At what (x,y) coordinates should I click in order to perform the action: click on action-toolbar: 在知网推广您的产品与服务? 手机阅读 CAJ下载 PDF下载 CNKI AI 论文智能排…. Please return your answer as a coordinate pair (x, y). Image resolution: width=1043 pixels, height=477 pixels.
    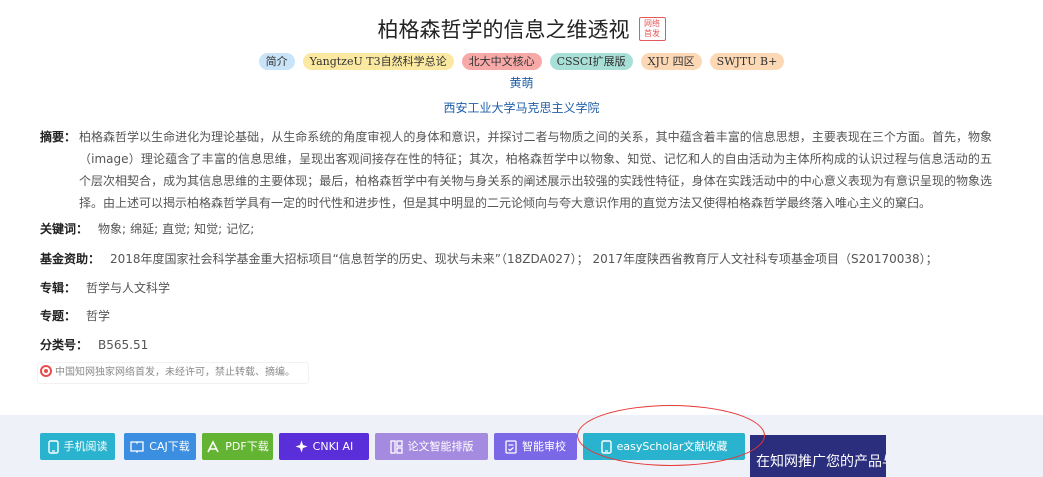
    Looking at the image, I should click on (521, 446).